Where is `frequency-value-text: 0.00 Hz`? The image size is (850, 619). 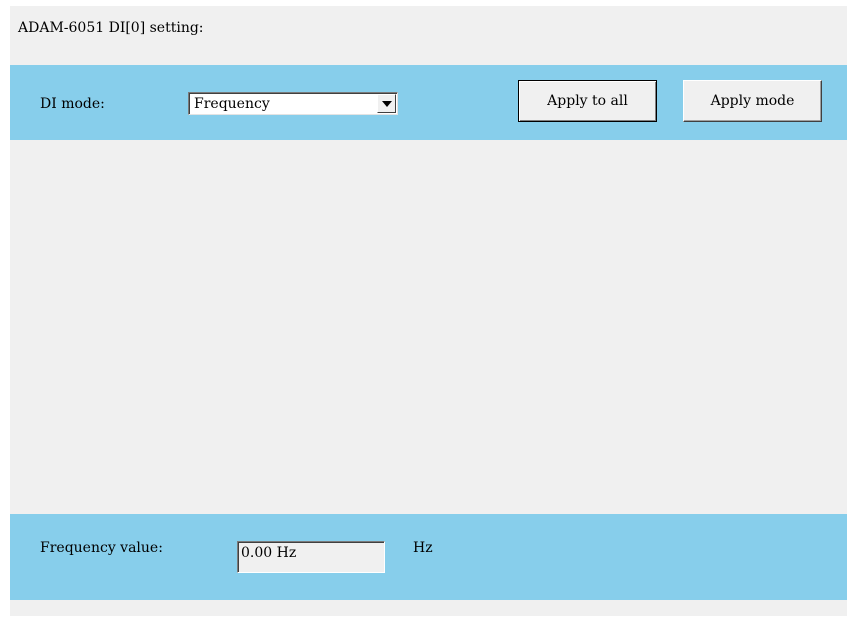 frequency-value-text: 0.00 Hz is located at coordinates (269, 553).